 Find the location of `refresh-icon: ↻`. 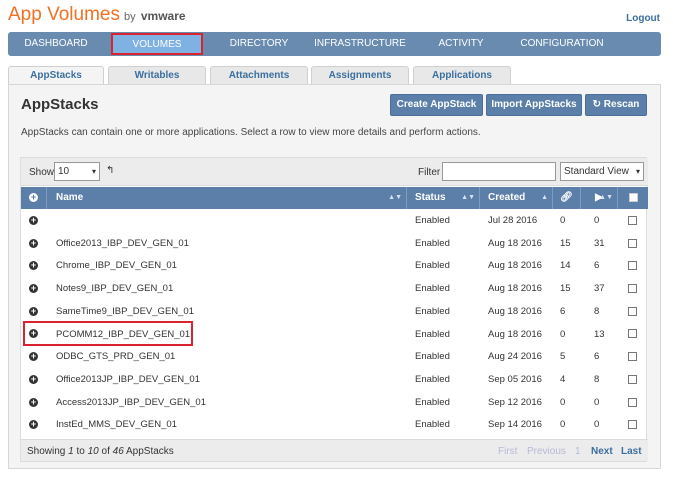

refresh-icon: ↻ is located at coordinates (597, 104).